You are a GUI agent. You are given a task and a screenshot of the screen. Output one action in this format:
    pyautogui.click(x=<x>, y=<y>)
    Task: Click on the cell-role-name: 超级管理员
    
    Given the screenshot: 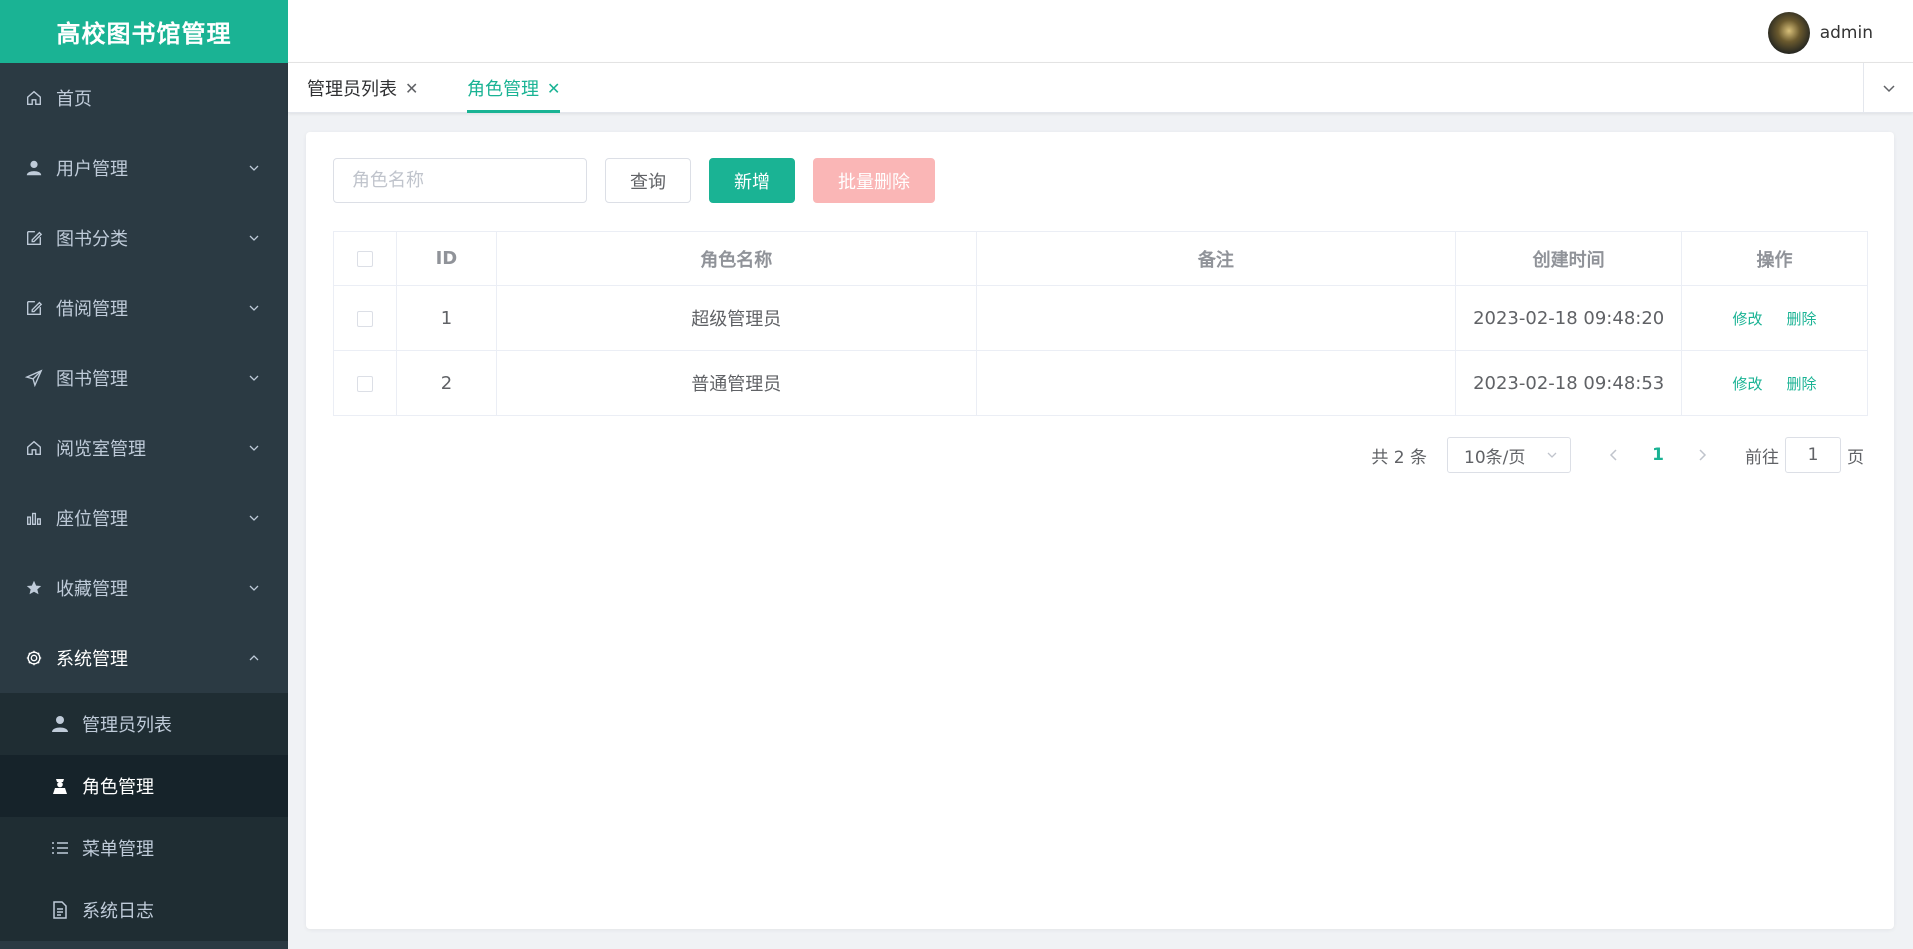 What is the action you would take?
    pyautogui.click(x=736, y=318)
    